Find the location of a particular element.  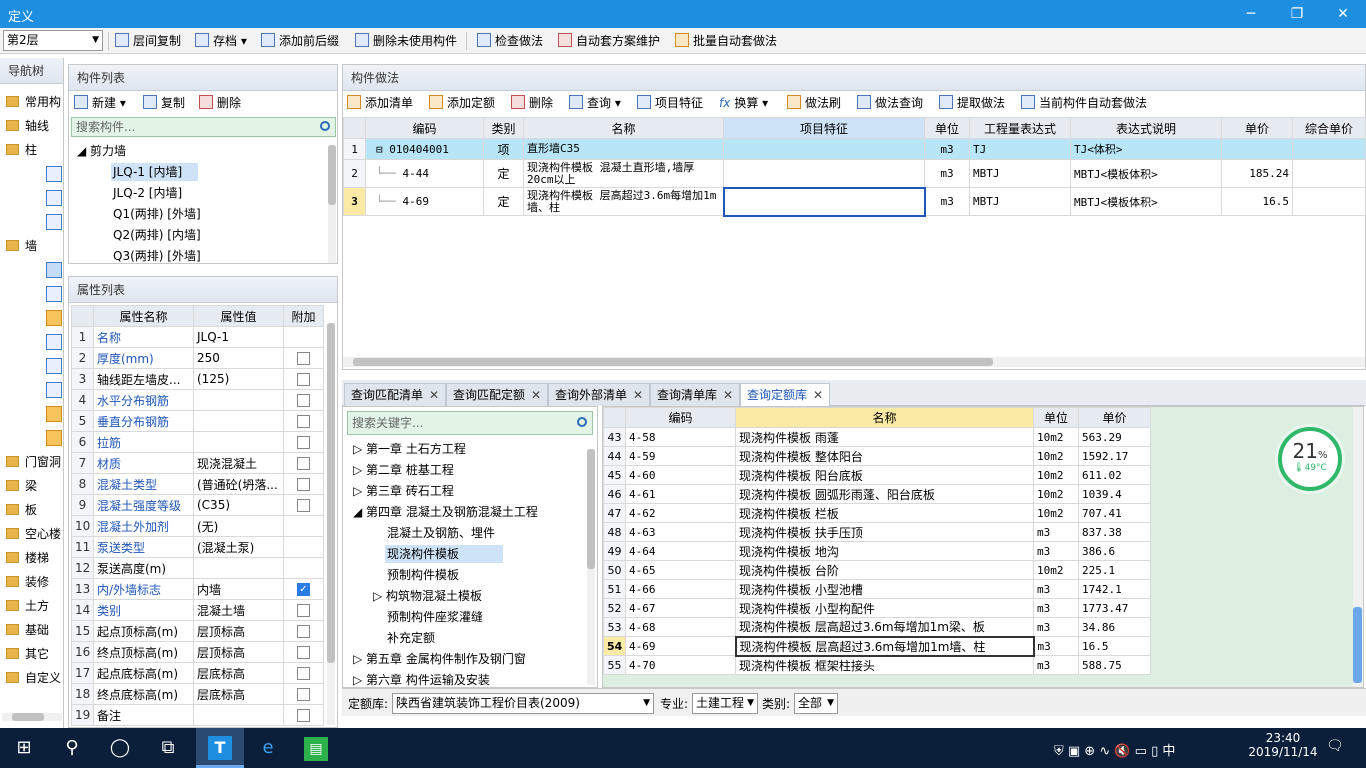

property-value: 内墙 is located at coordinates (238, 589).